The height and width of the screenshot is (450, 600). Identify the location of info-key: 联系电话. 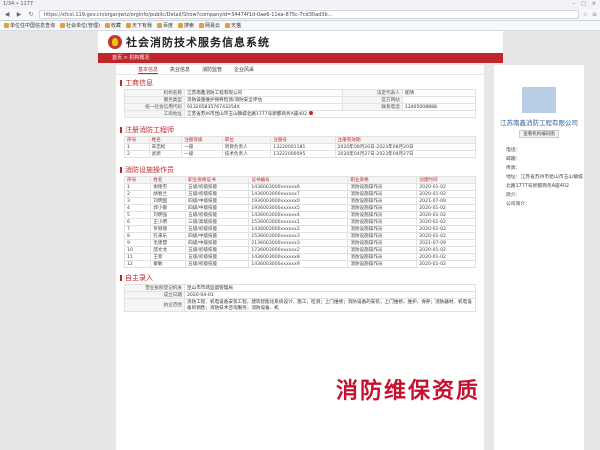
(372, 107).